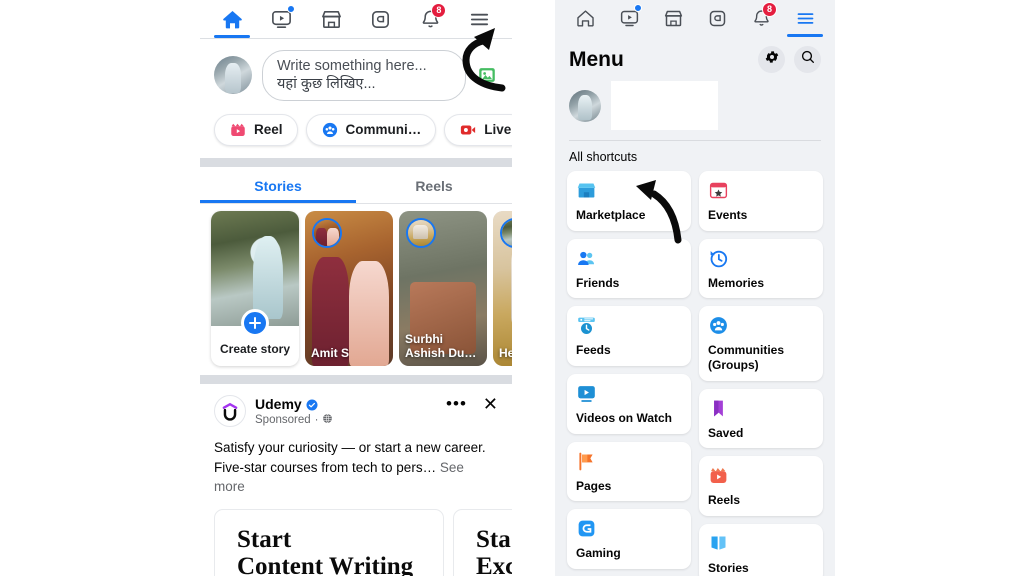 The width and height of the screenshot is (1024, 576). Describe the element at coordinates (329, 542) in the screenshot. I see `ad-card: Start Content Writing` at that location.